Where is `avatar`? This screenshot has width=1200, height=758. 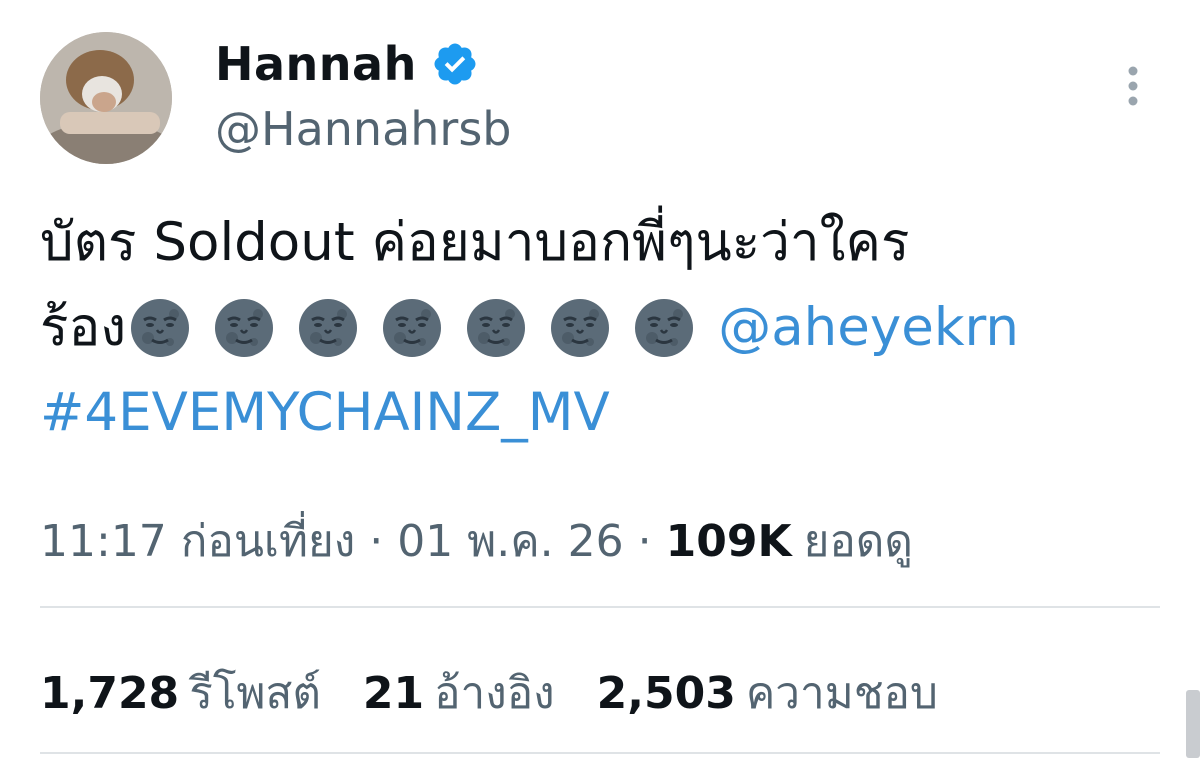 avatar is located at coordinates (106, 98).